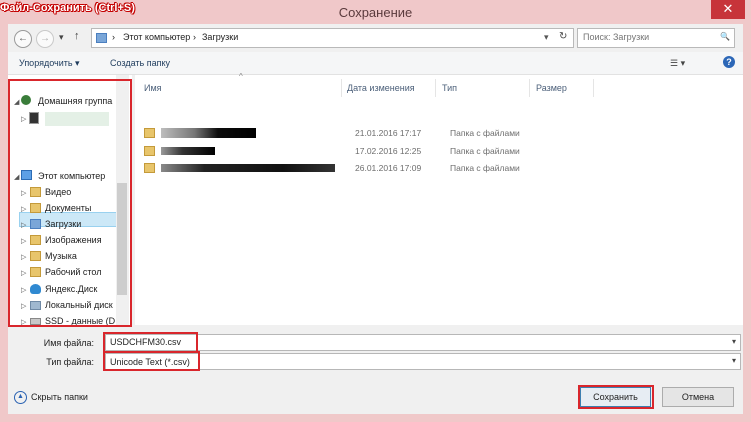 This screenshot has height=422, width=751. I want to click on window-title: Сохранение, so click(375, 12).